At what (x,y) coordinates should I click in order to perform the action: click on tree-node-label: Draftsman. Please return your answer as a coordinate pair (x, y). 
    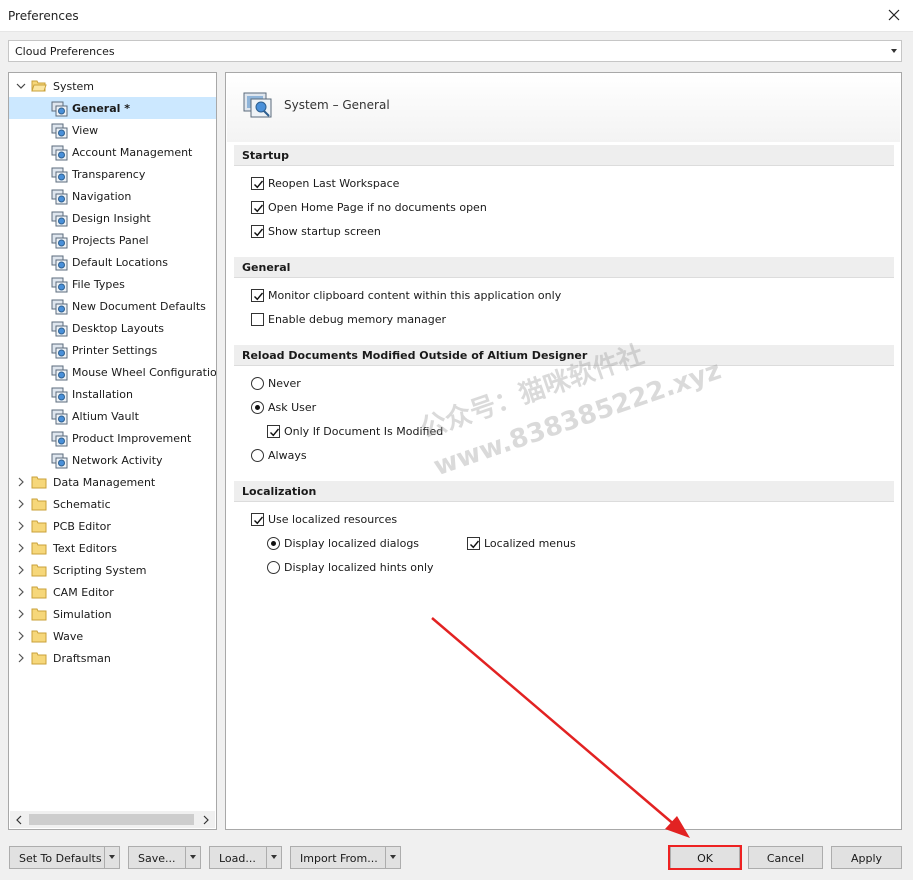
    Looking at the image, I should click on (82, 658).